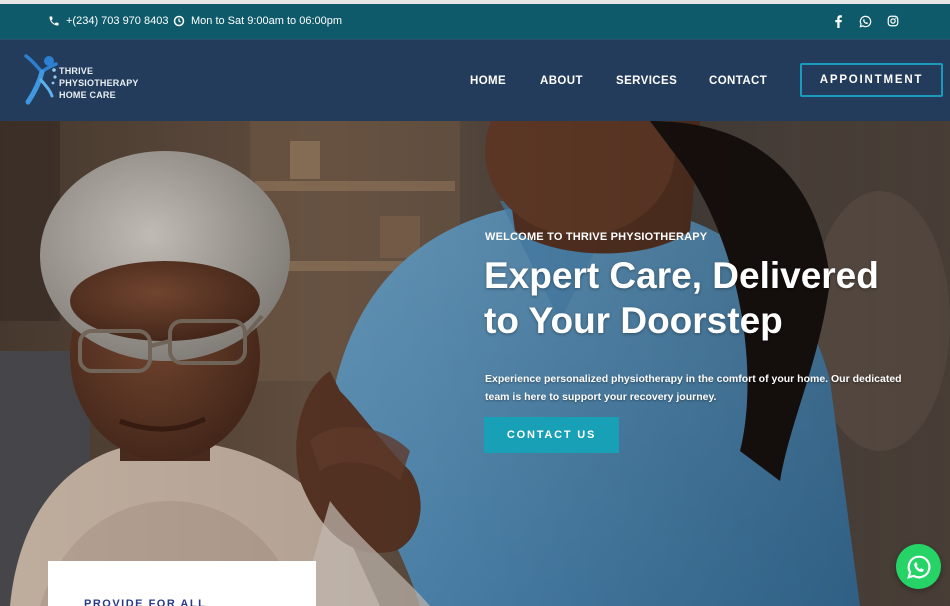 This screenshot has height=606, width=950. I want to click on instagram-icon, so click(893, 21).